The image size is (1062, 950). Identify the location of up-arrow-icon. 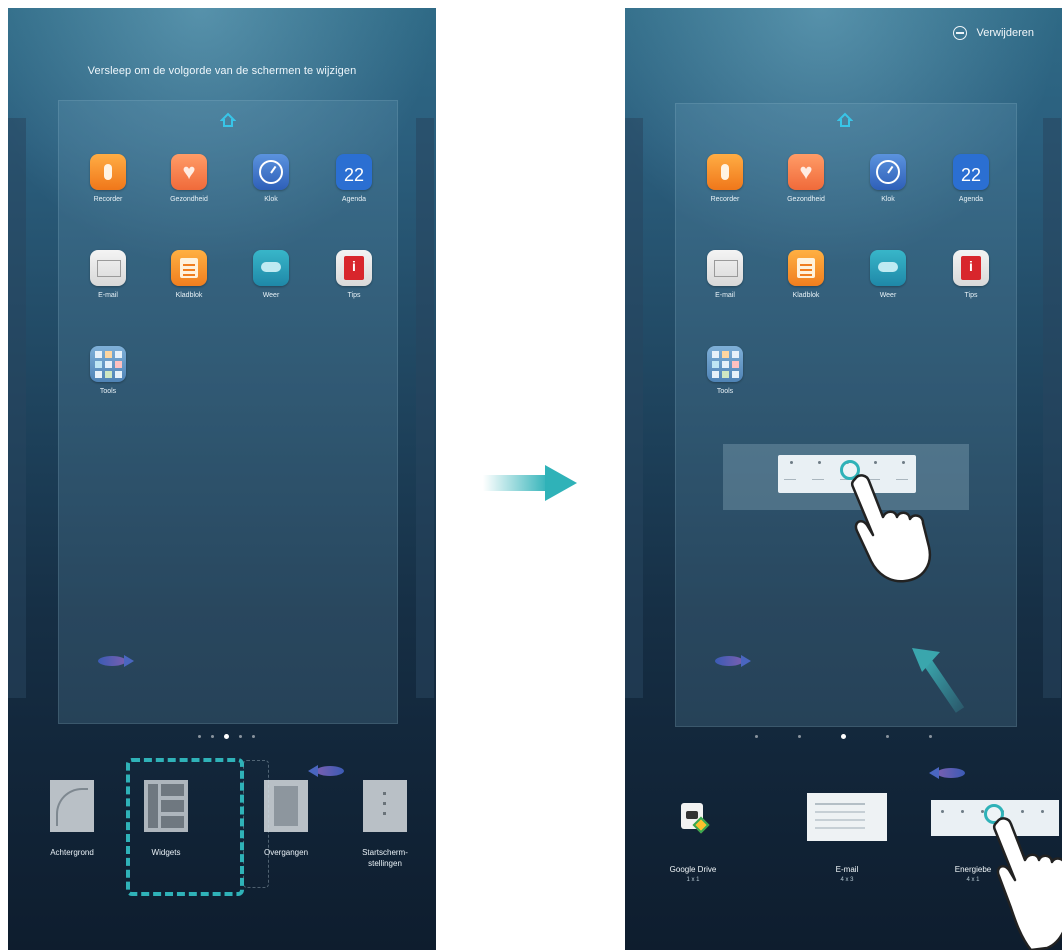
(938, 680).